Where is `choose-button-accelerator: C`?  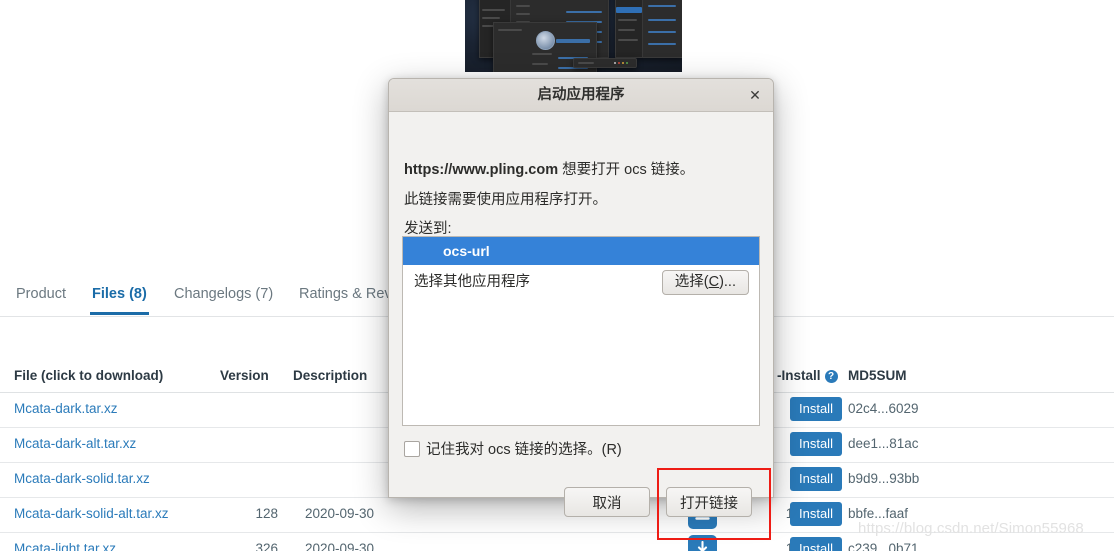 choose-button-accelerator: C is located at coordinates (714, 282).